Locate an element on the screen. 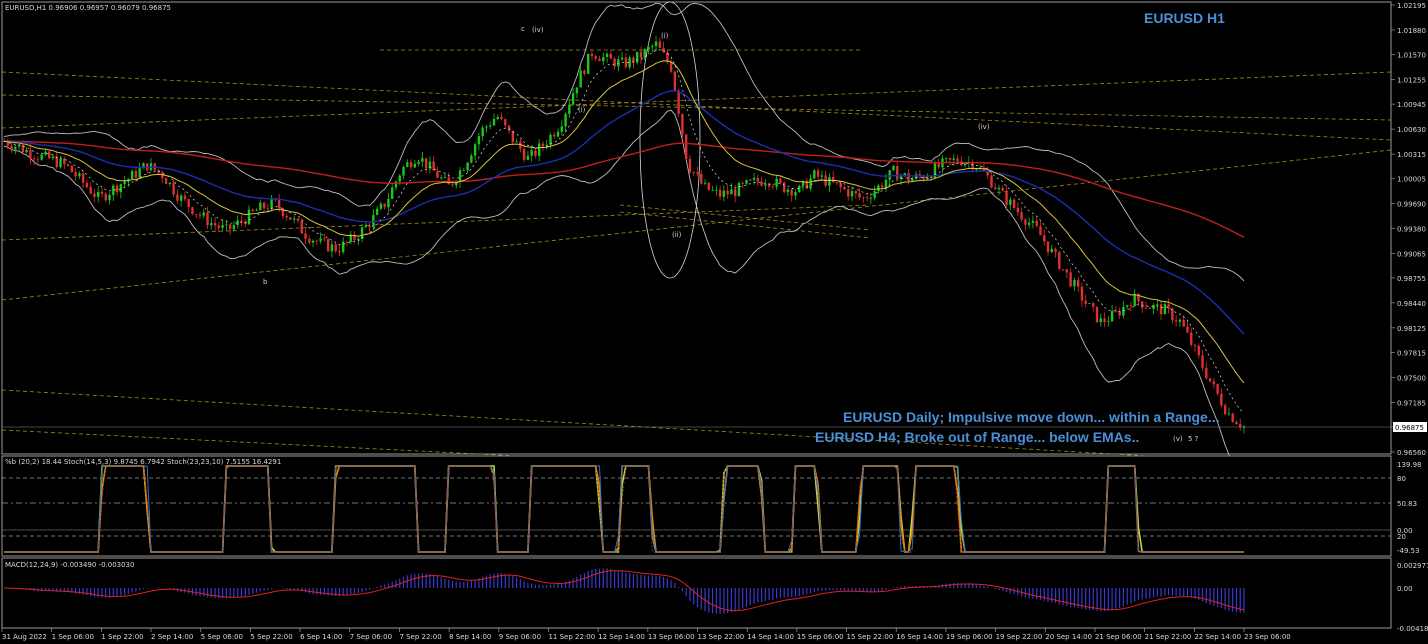 The image size is (1428, 644). time-tick-label: 13 Sep 22:00 is located at coordinates (721, 637).